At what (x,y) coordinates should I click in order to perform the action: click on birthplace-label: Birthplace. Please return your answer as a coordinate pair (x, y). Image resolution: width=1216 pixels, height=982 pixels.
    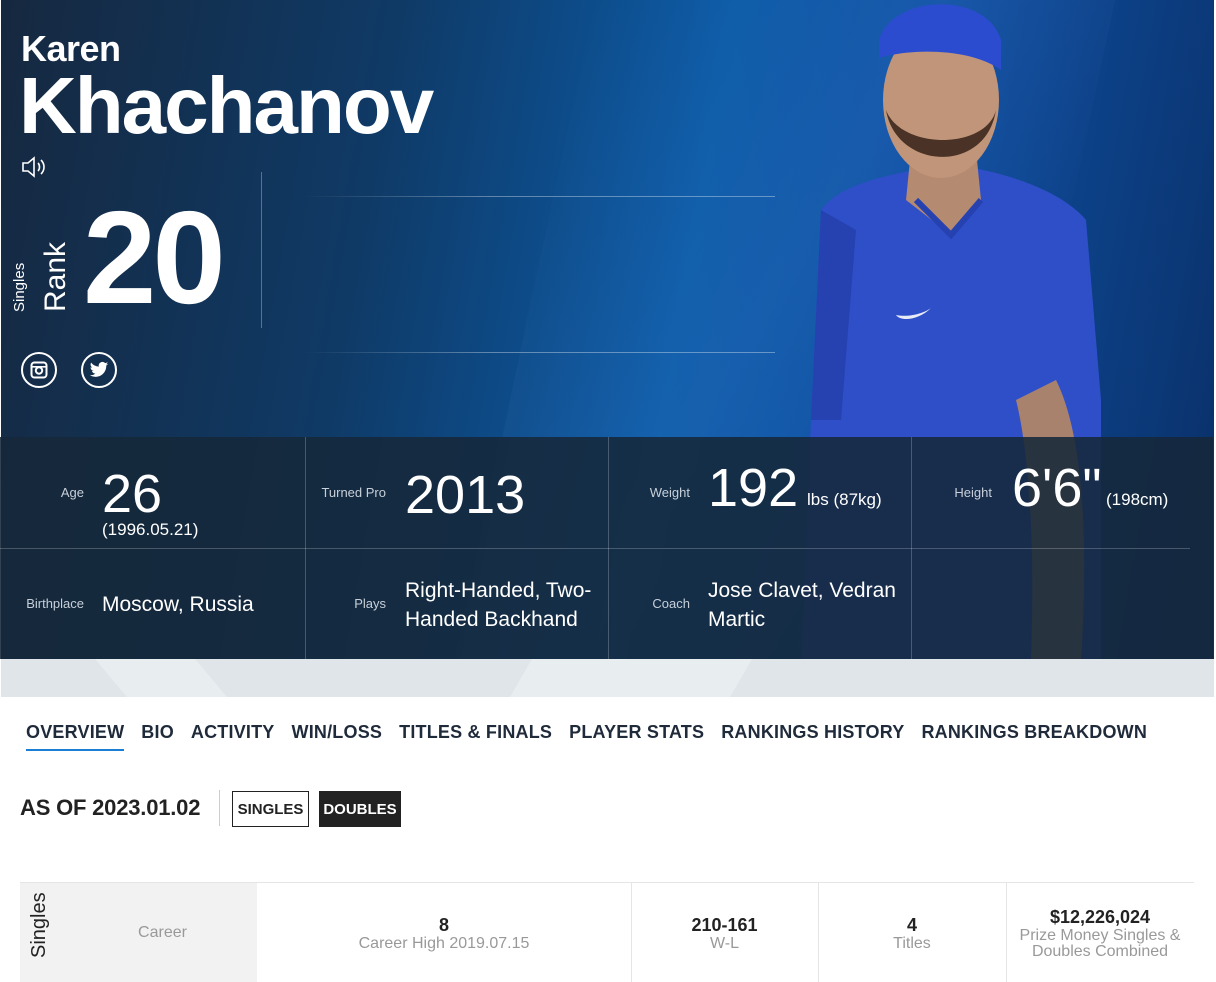
    Looking at the image, I should click on (55, 603).